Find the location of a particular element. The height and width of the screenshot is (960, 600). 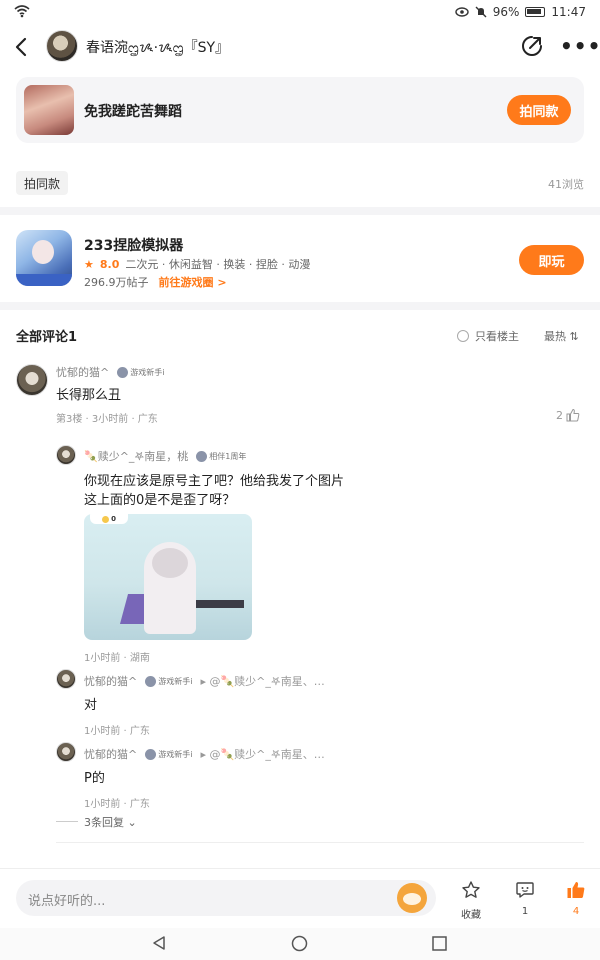

comment-bubble-icon is located at coordinates (525, 890).